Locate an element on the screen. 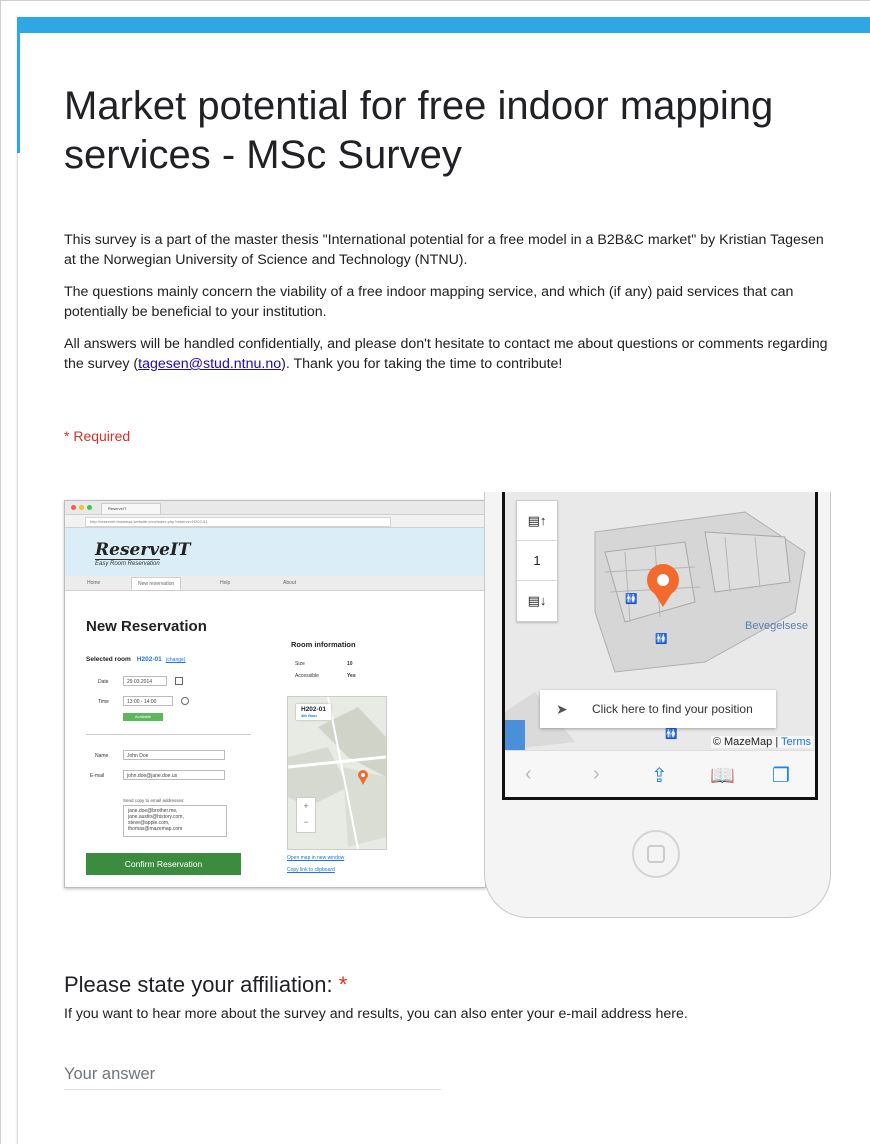 The width and height of the screenshot is (870, 1144). calendar-icon is located at coordinates (179, 681).